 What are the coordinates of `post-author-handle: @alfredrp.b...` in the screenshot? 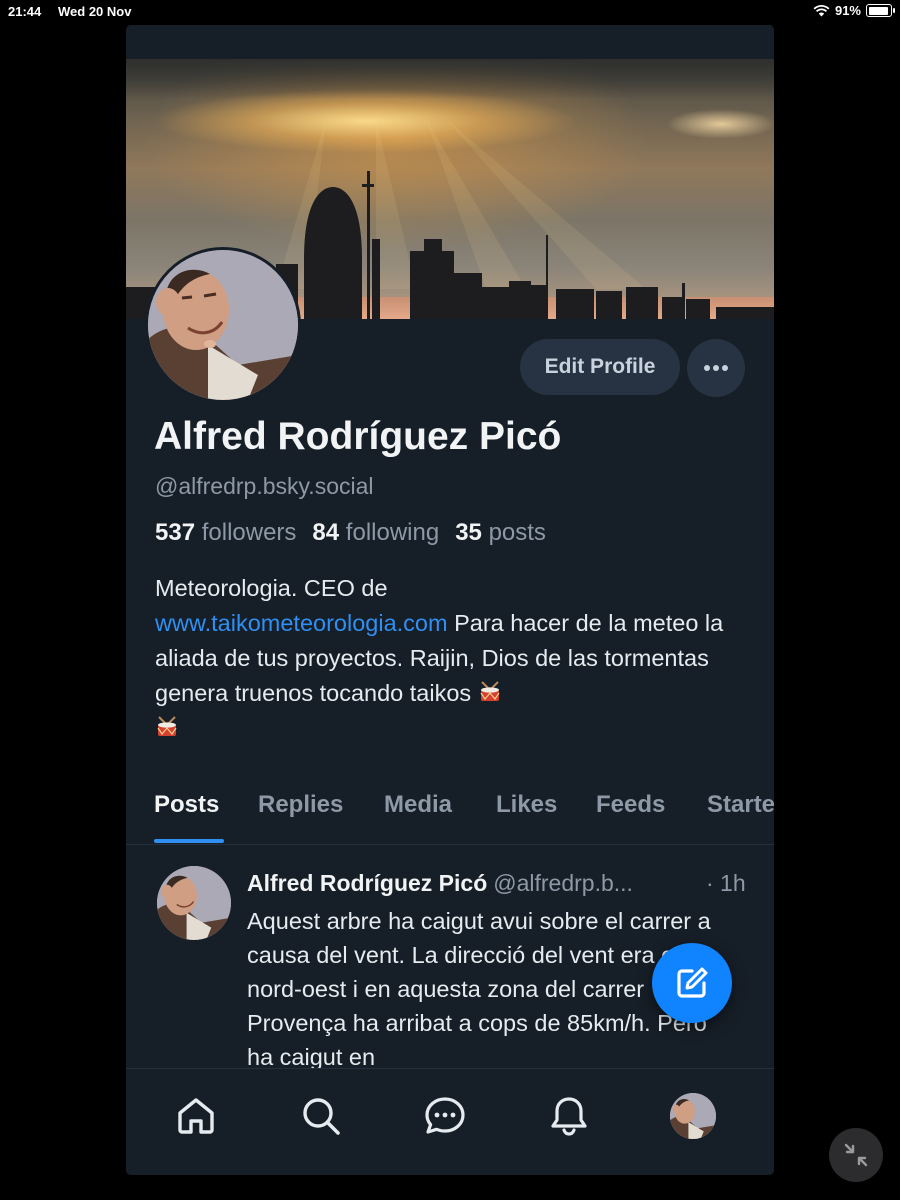 It's located at (563, 883).